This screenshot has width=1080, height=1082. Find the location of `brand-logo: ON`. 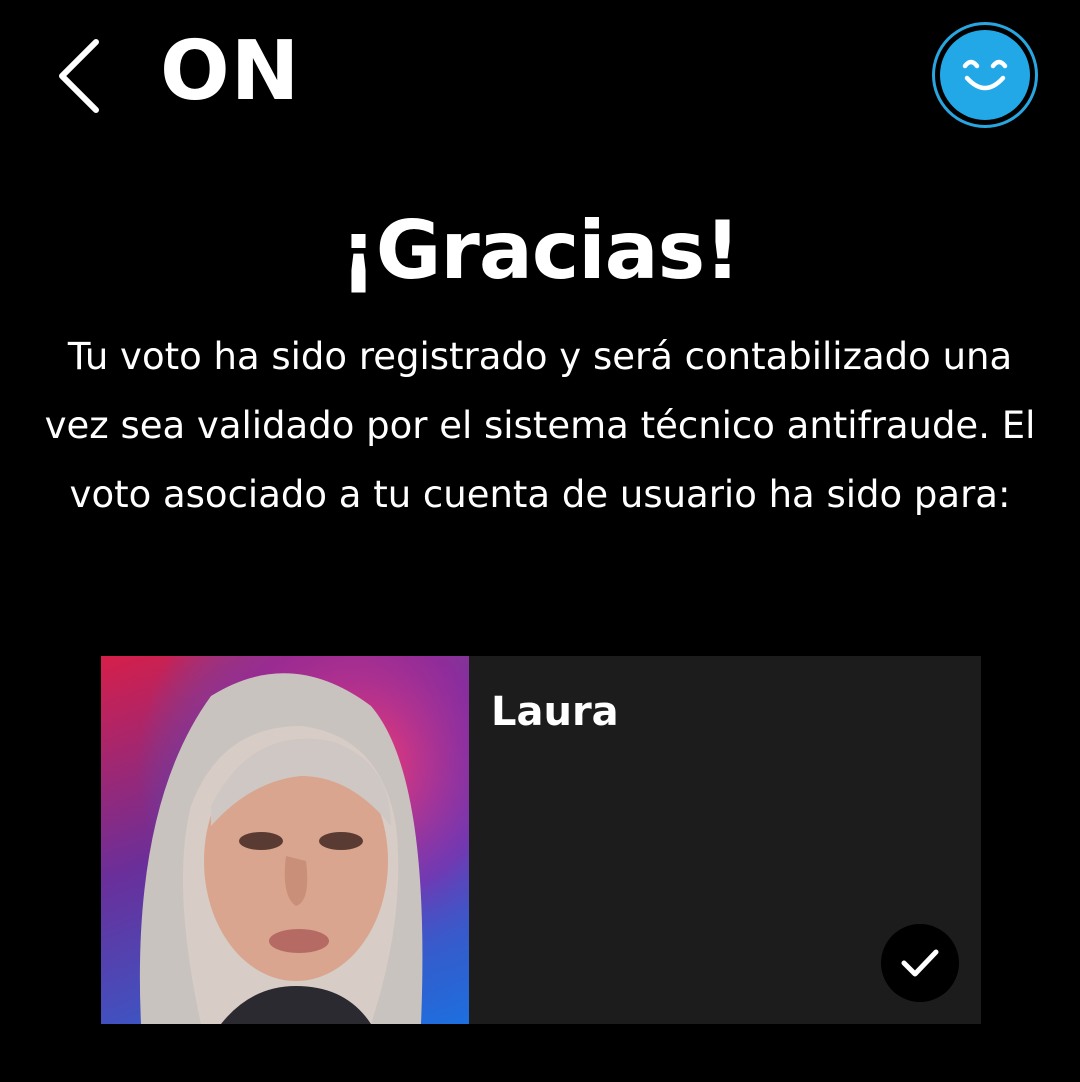

brand-logo: ON is located at coordinates (230, 71).